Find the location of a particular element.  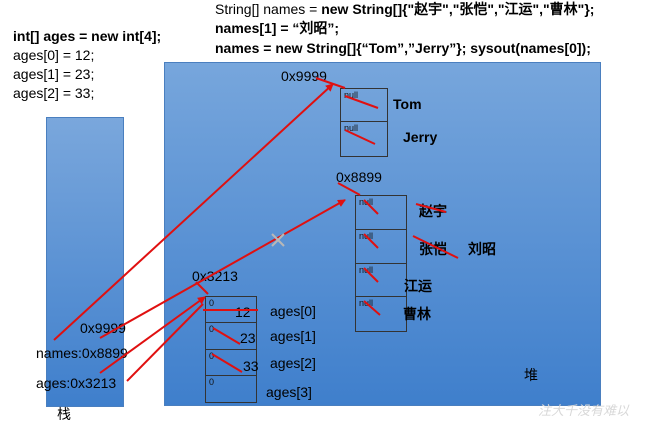

strike-zhang-kai is located at coordinates (435, 247).